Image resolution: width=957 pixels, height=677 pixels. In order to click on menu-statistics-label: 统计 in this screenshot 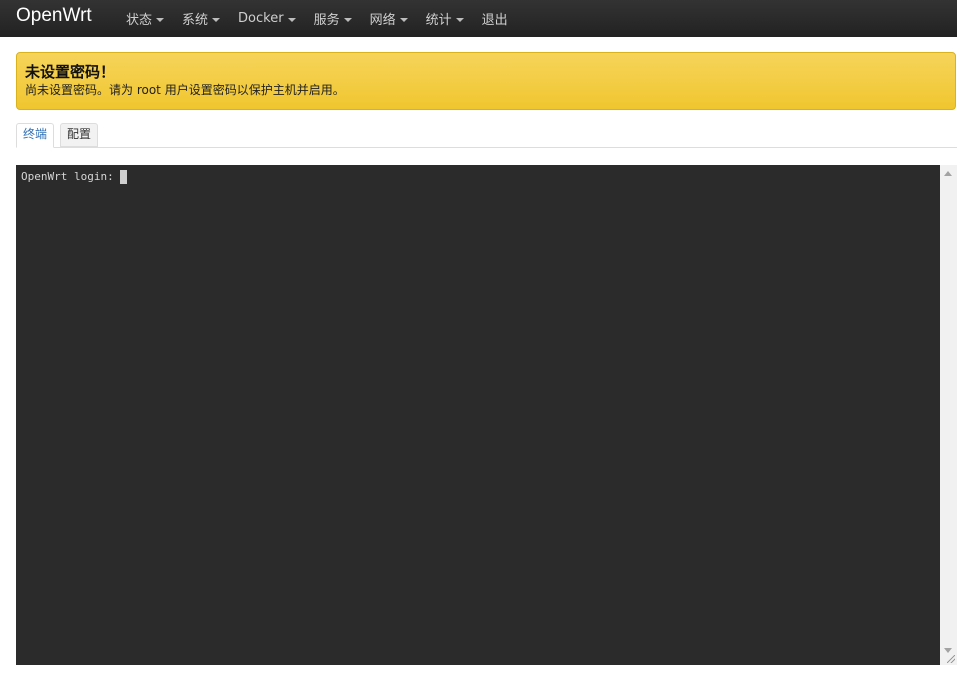, I will do `click(438, 20)`.